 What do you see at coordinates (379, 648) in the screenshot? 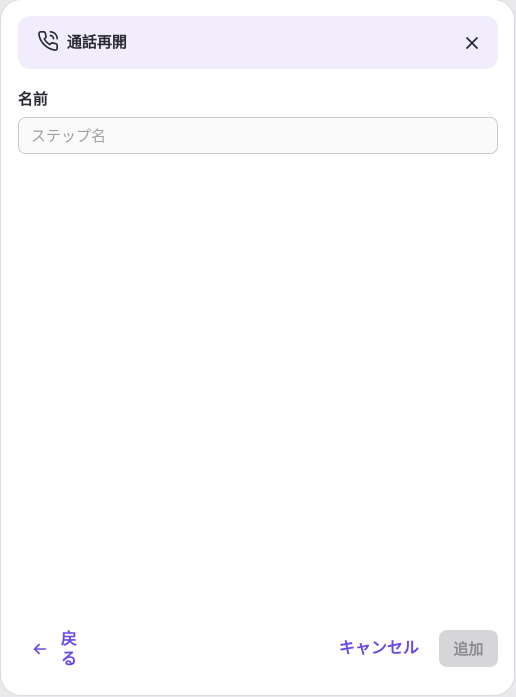
I see `cancel-button: キャンセル` at bounding box center [379, 648].